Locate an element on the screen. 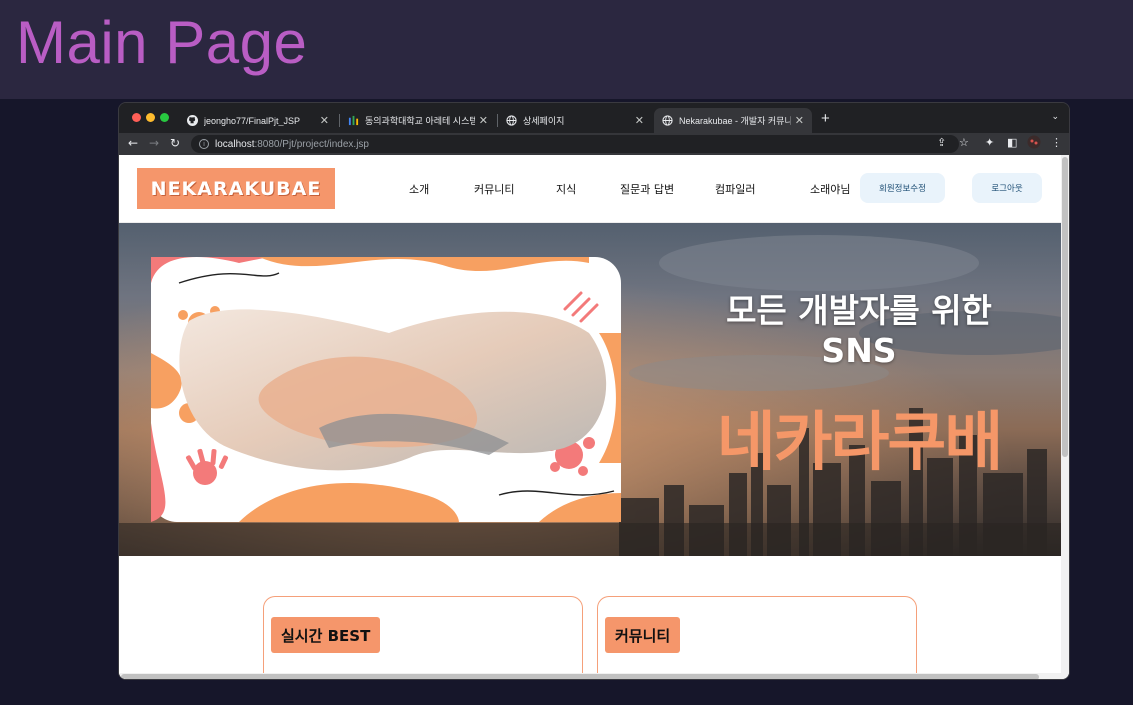 The image size is (1133, 705). sidebar-icon: ◧ is located at coordinates (1012, 142).